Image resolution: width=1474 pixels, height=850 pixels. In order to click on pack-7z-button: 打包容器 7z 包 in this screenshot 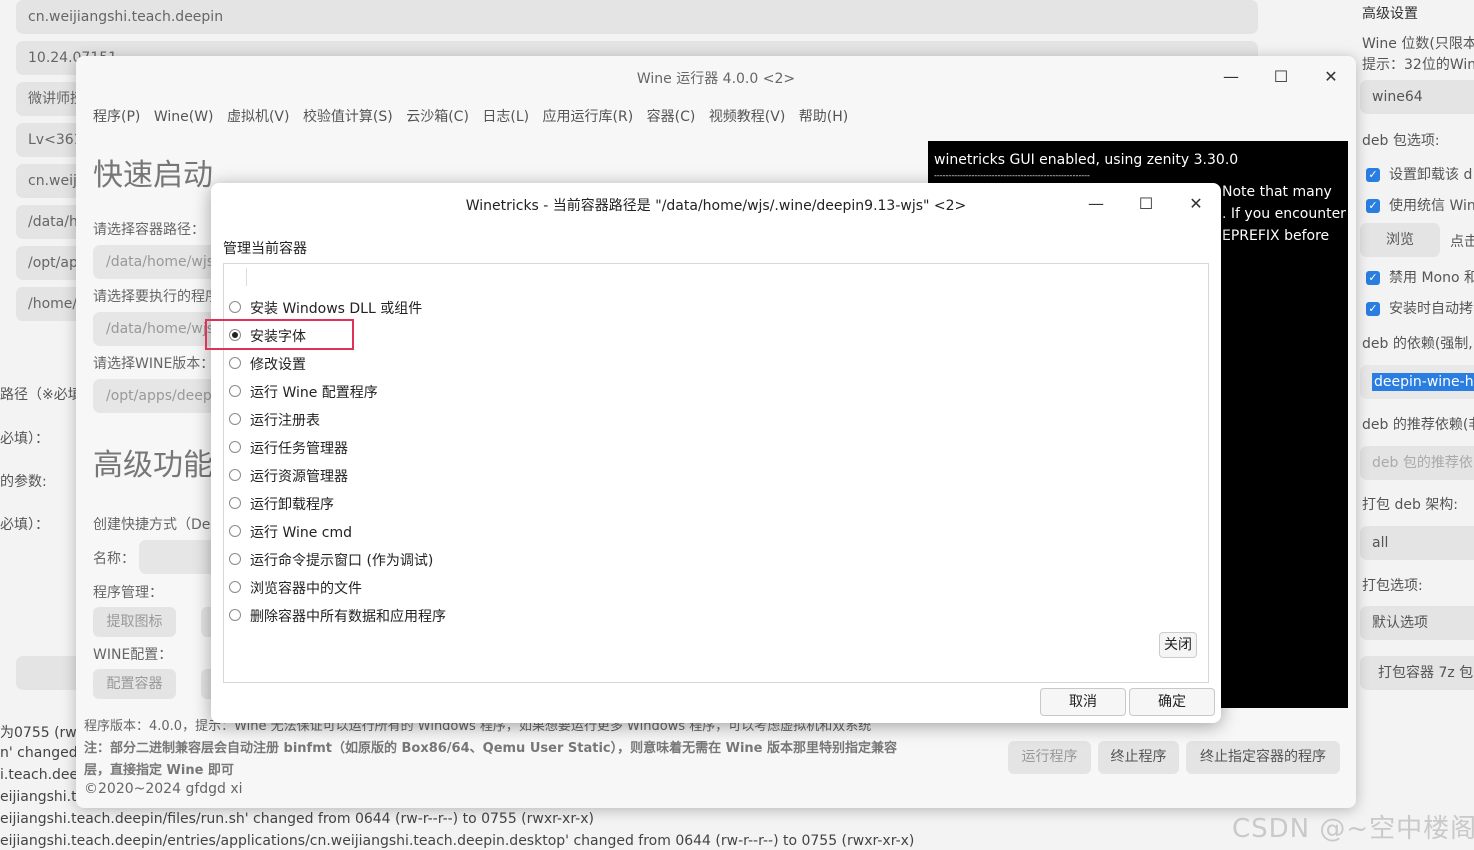, I will do `click(1417, 673)`.